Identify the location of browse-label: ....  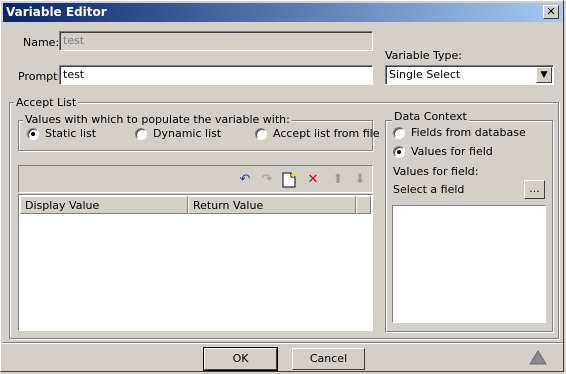
(534, 188).